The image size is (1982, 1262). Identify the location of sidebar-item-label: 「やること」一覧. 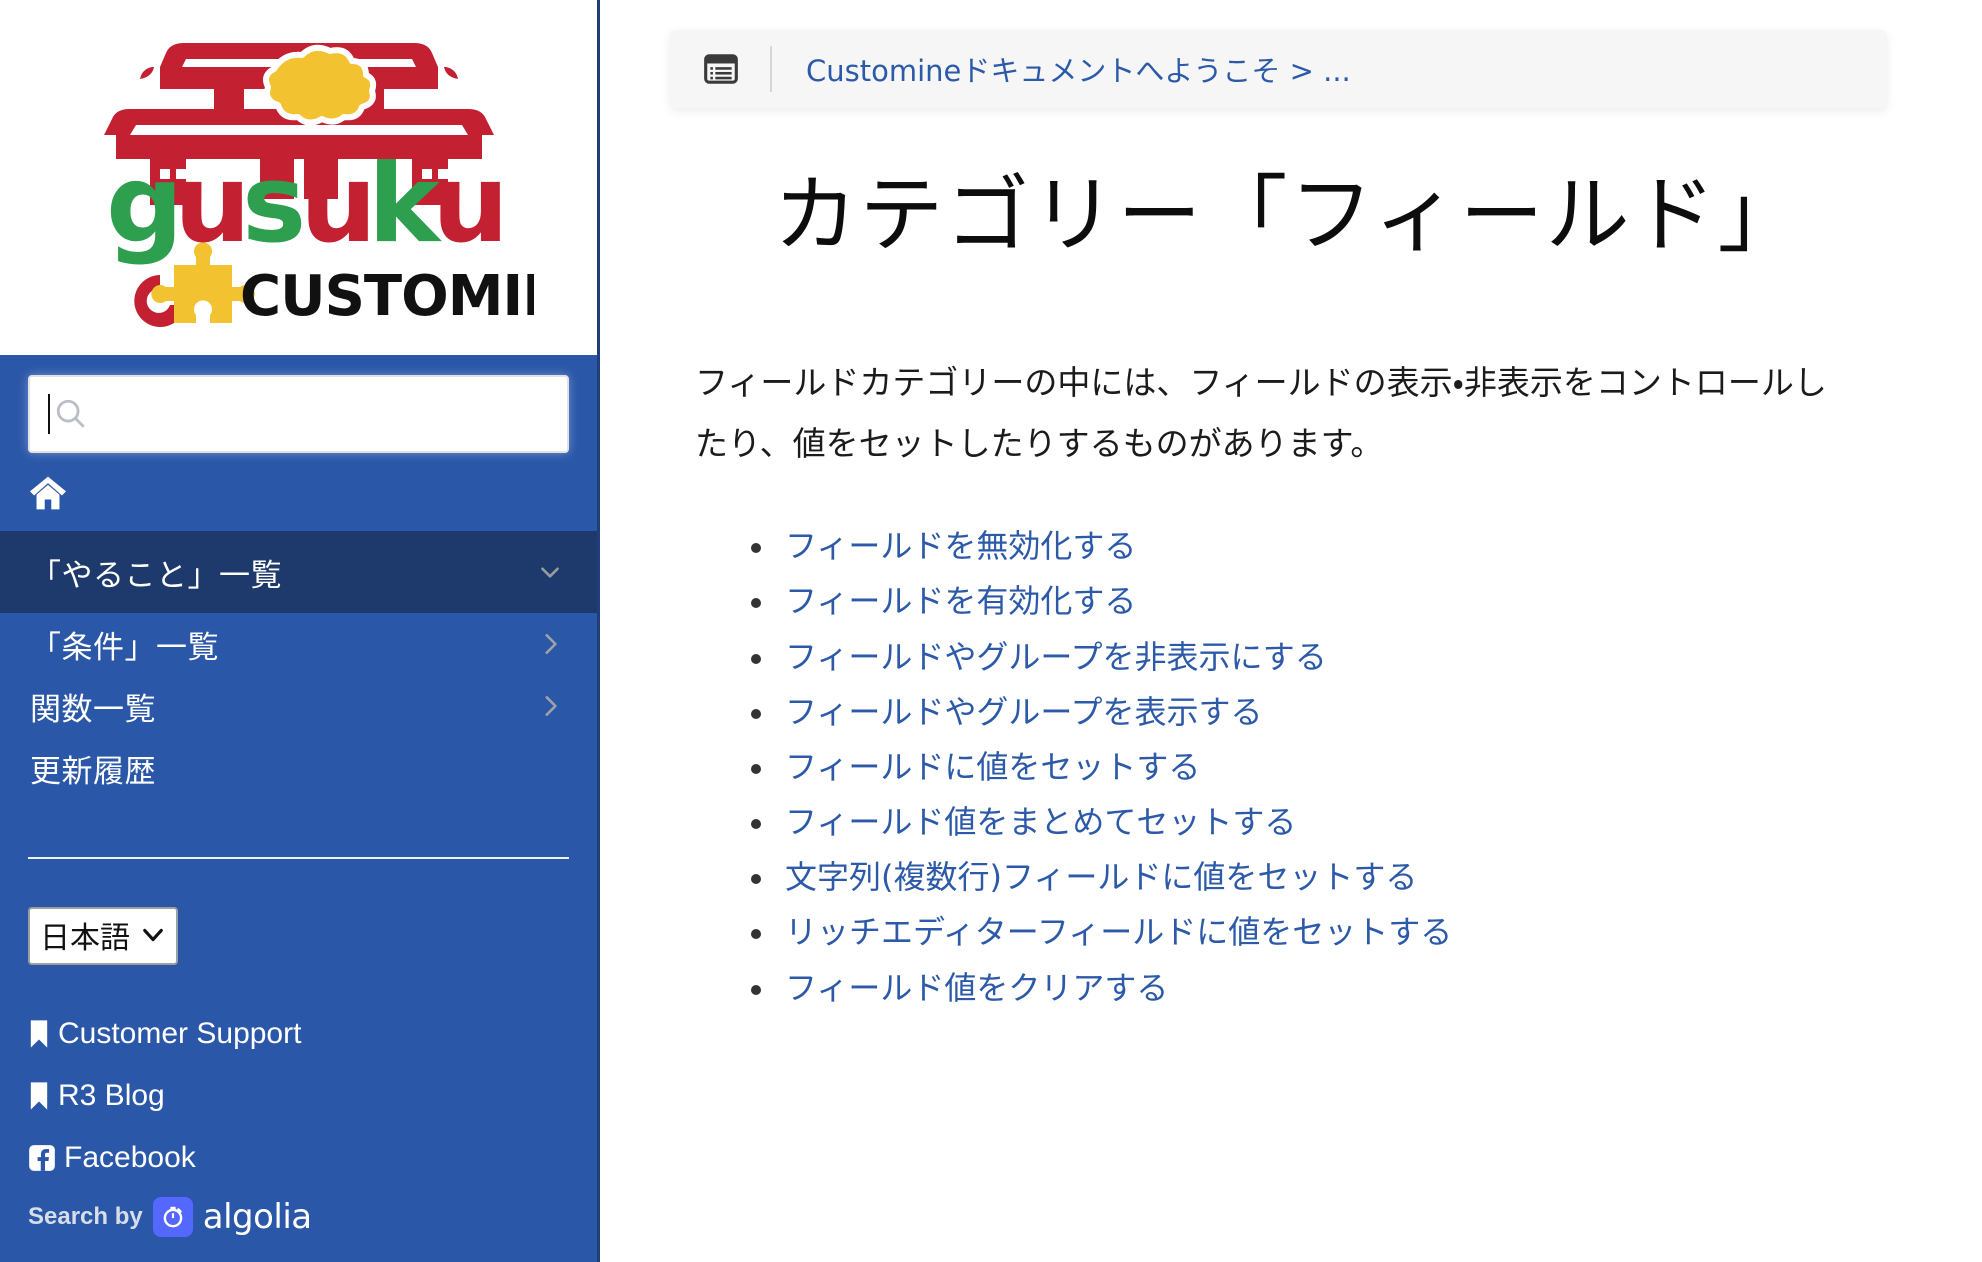
(156, 575).